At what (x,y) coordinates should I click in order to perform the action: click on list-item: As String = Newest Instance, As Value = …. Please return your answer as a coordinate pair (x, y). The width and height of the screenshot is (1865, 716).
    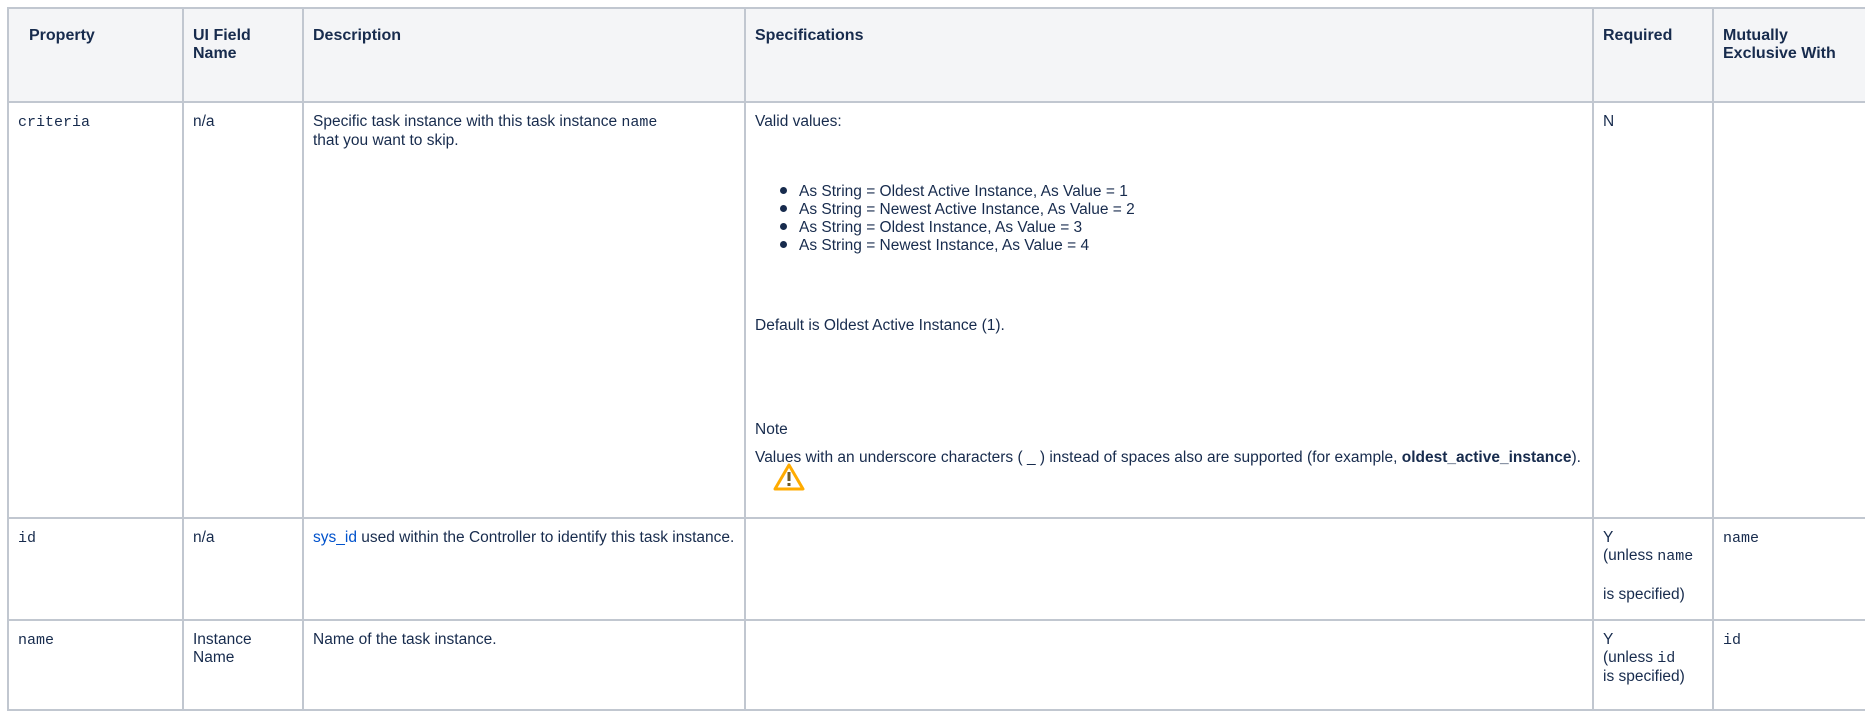
    Looking at the image, I should click on (1181, 246).